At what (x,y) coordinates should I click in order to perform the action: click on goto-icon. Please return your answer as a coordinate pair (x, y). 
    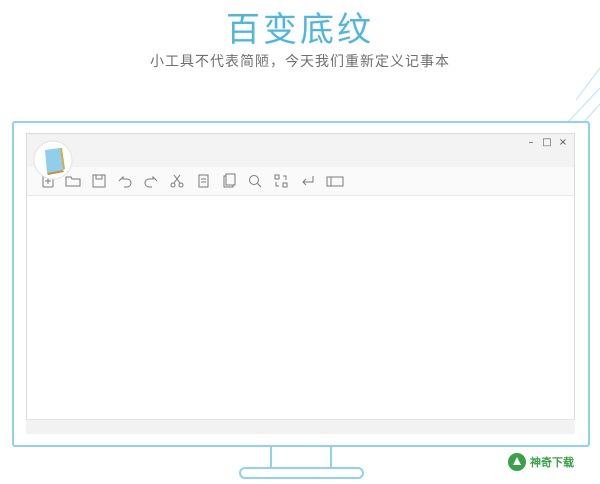
    Looking at the image, I should click on (307, 181).